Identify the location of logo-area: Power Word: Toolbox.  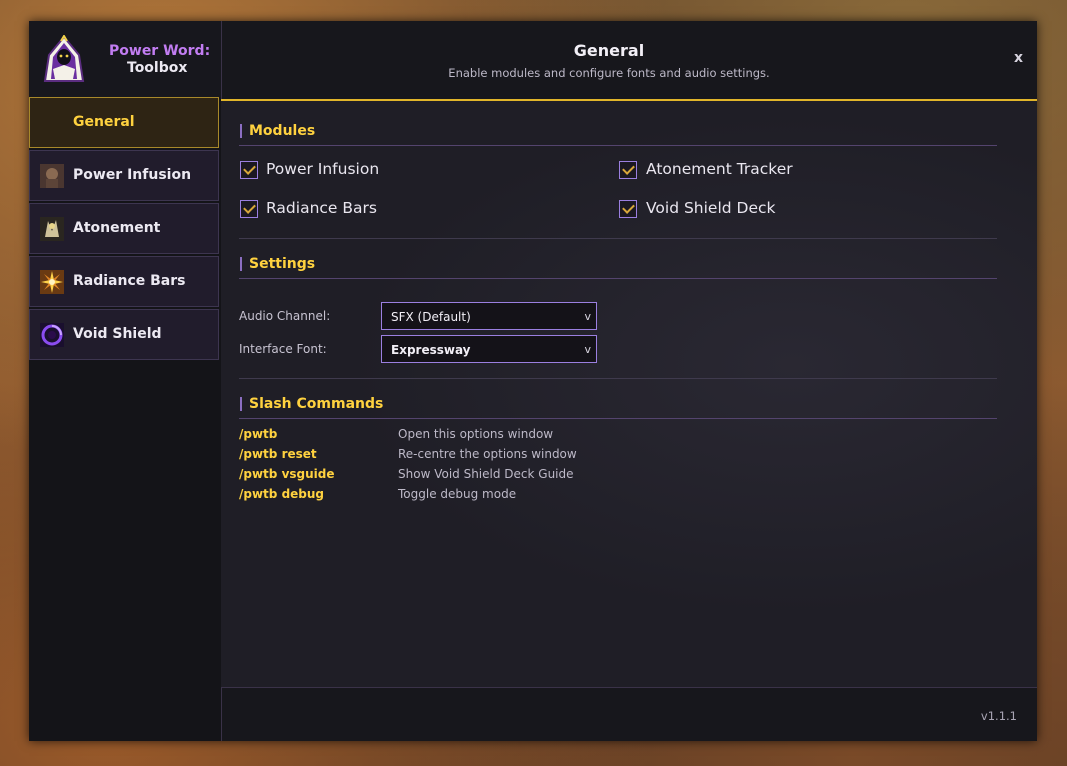
(125, 59).